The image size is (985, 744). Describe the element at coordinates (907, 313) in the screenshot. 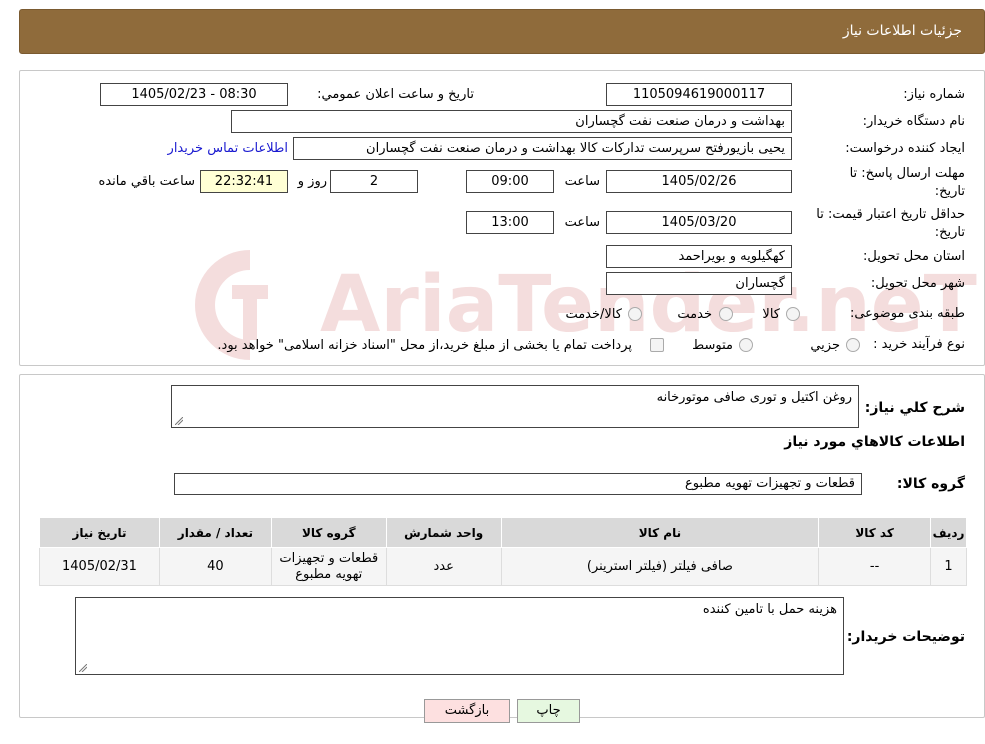

I see `category-label: طبقه بندی موضوعی:` at that location.